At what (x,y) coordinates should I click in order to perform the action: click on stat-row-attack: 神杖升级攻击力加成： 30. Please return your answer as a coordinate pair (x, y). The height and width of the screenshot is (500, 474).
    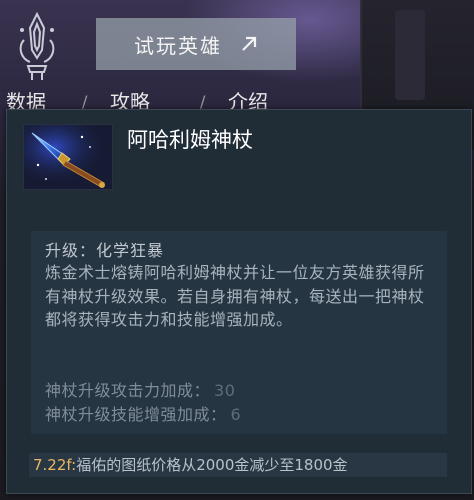
    Looking at the image, I should click on (140, 389).